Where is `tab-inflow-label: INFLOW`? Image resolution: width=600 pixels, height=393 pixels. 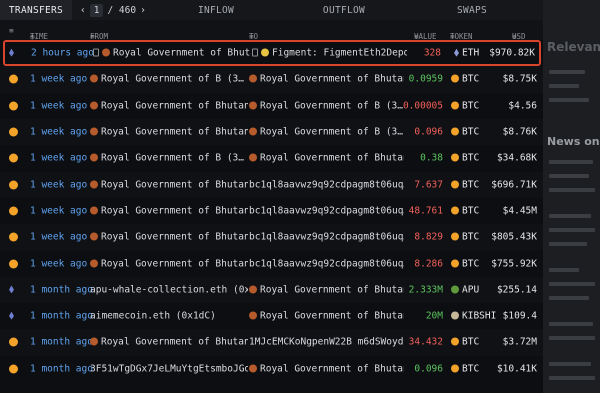
tab-inflow-label: INFLOW is located at coordinates (216, 10).